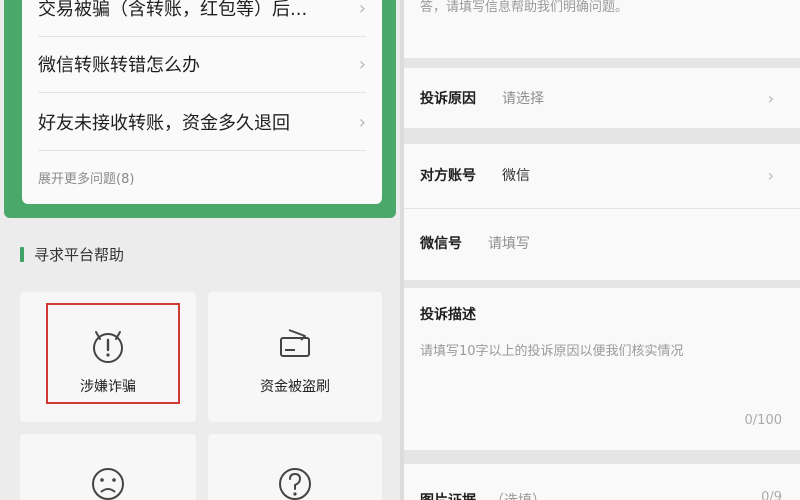 This screenshot has width=800, height=500. What do you see at coordinates (441, 244) in the screenshot?
I see `wechat-id-label: 微信号` at bounding box center [441, 244].